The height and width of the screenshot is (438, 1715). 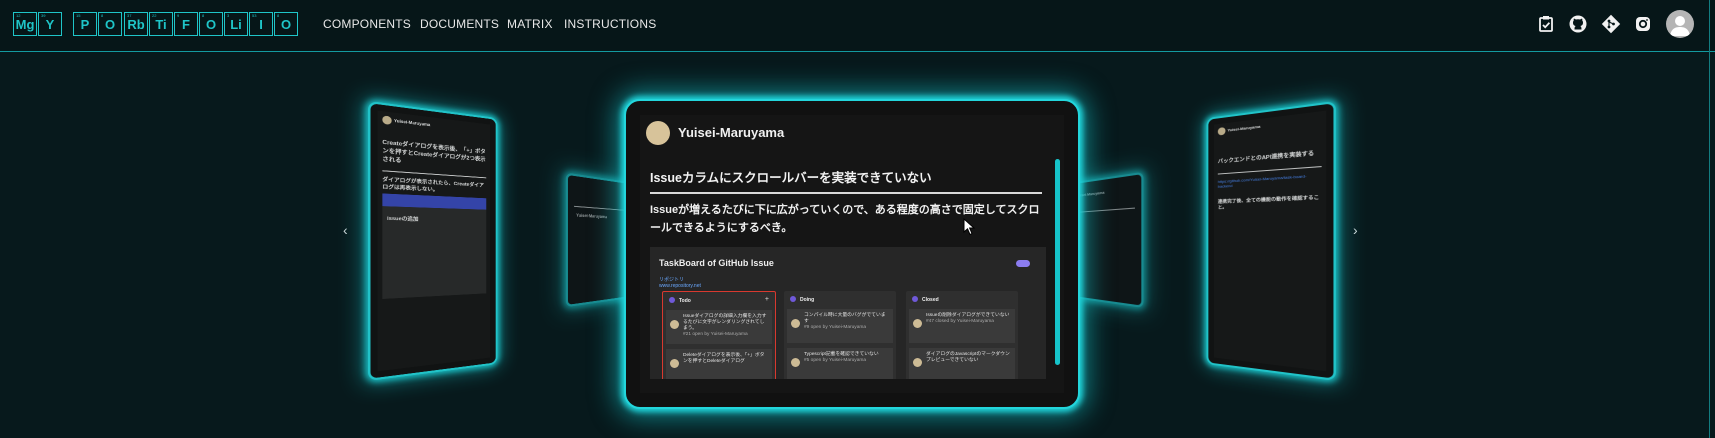 What do you see at coordinates (680, 286) in the screenshot?
I see `screenshot-link-line: www.repository.net` at bounding box center [680, 286].